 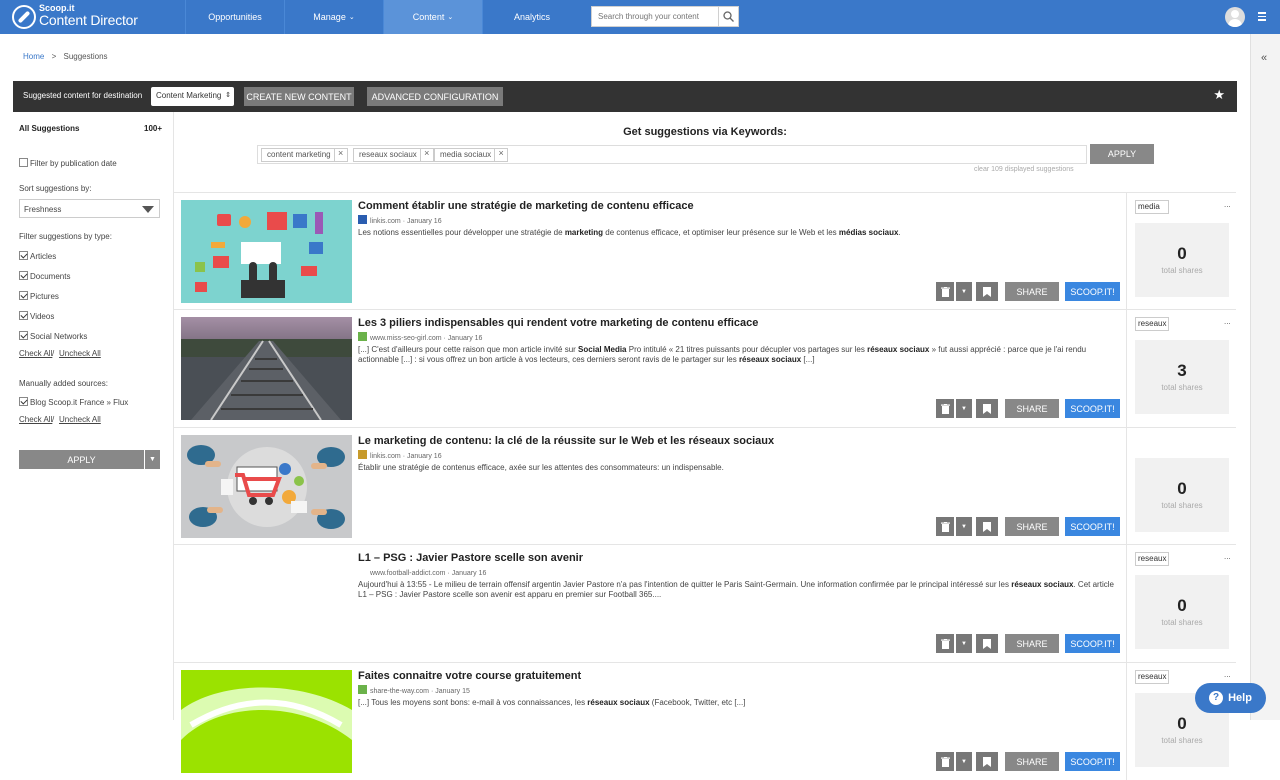 What do you see at coordinates (26, 17) in the screenshot?
I see `scoopit-logo-icon` at bounding box center [26, 17].